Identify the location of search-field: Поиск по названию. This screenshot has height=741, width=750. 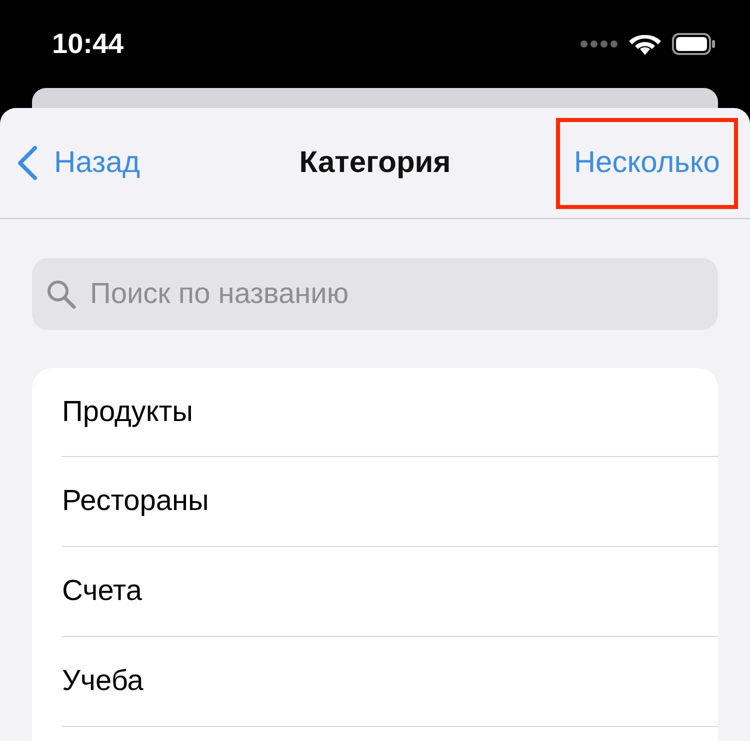
(375, 294).